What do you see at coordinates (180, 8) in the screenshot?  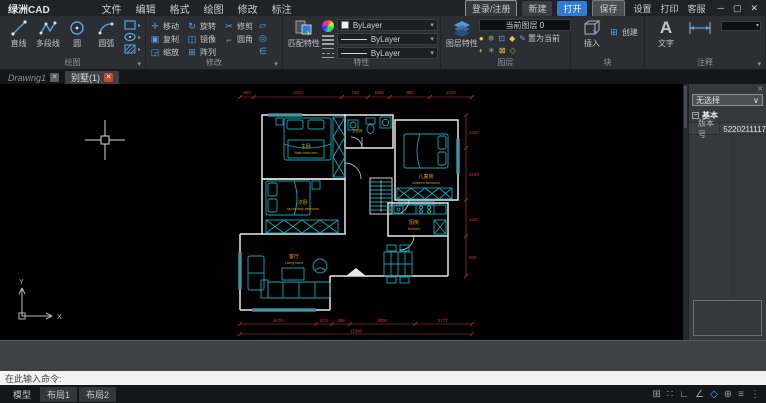 I see `menu-format: 格式` at bounding box center [180, 8].